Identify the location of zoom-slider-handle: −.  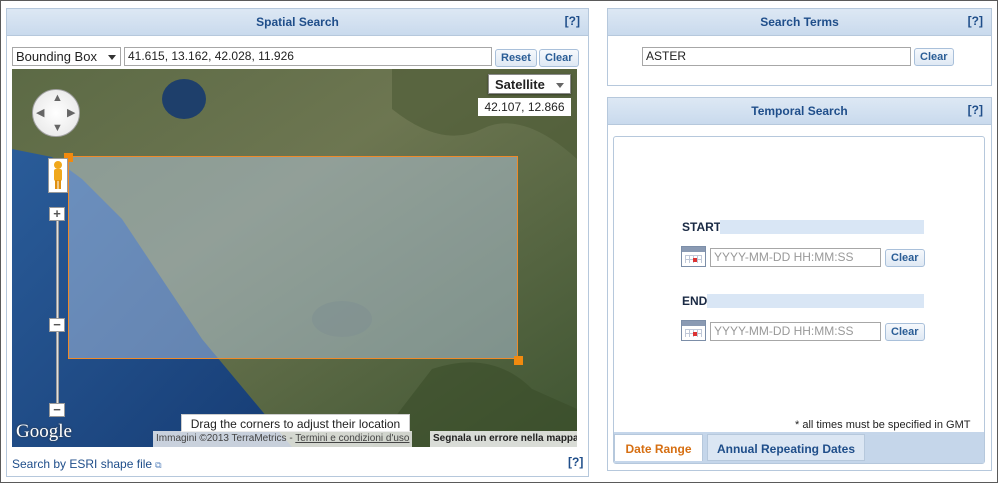
(57, 325).